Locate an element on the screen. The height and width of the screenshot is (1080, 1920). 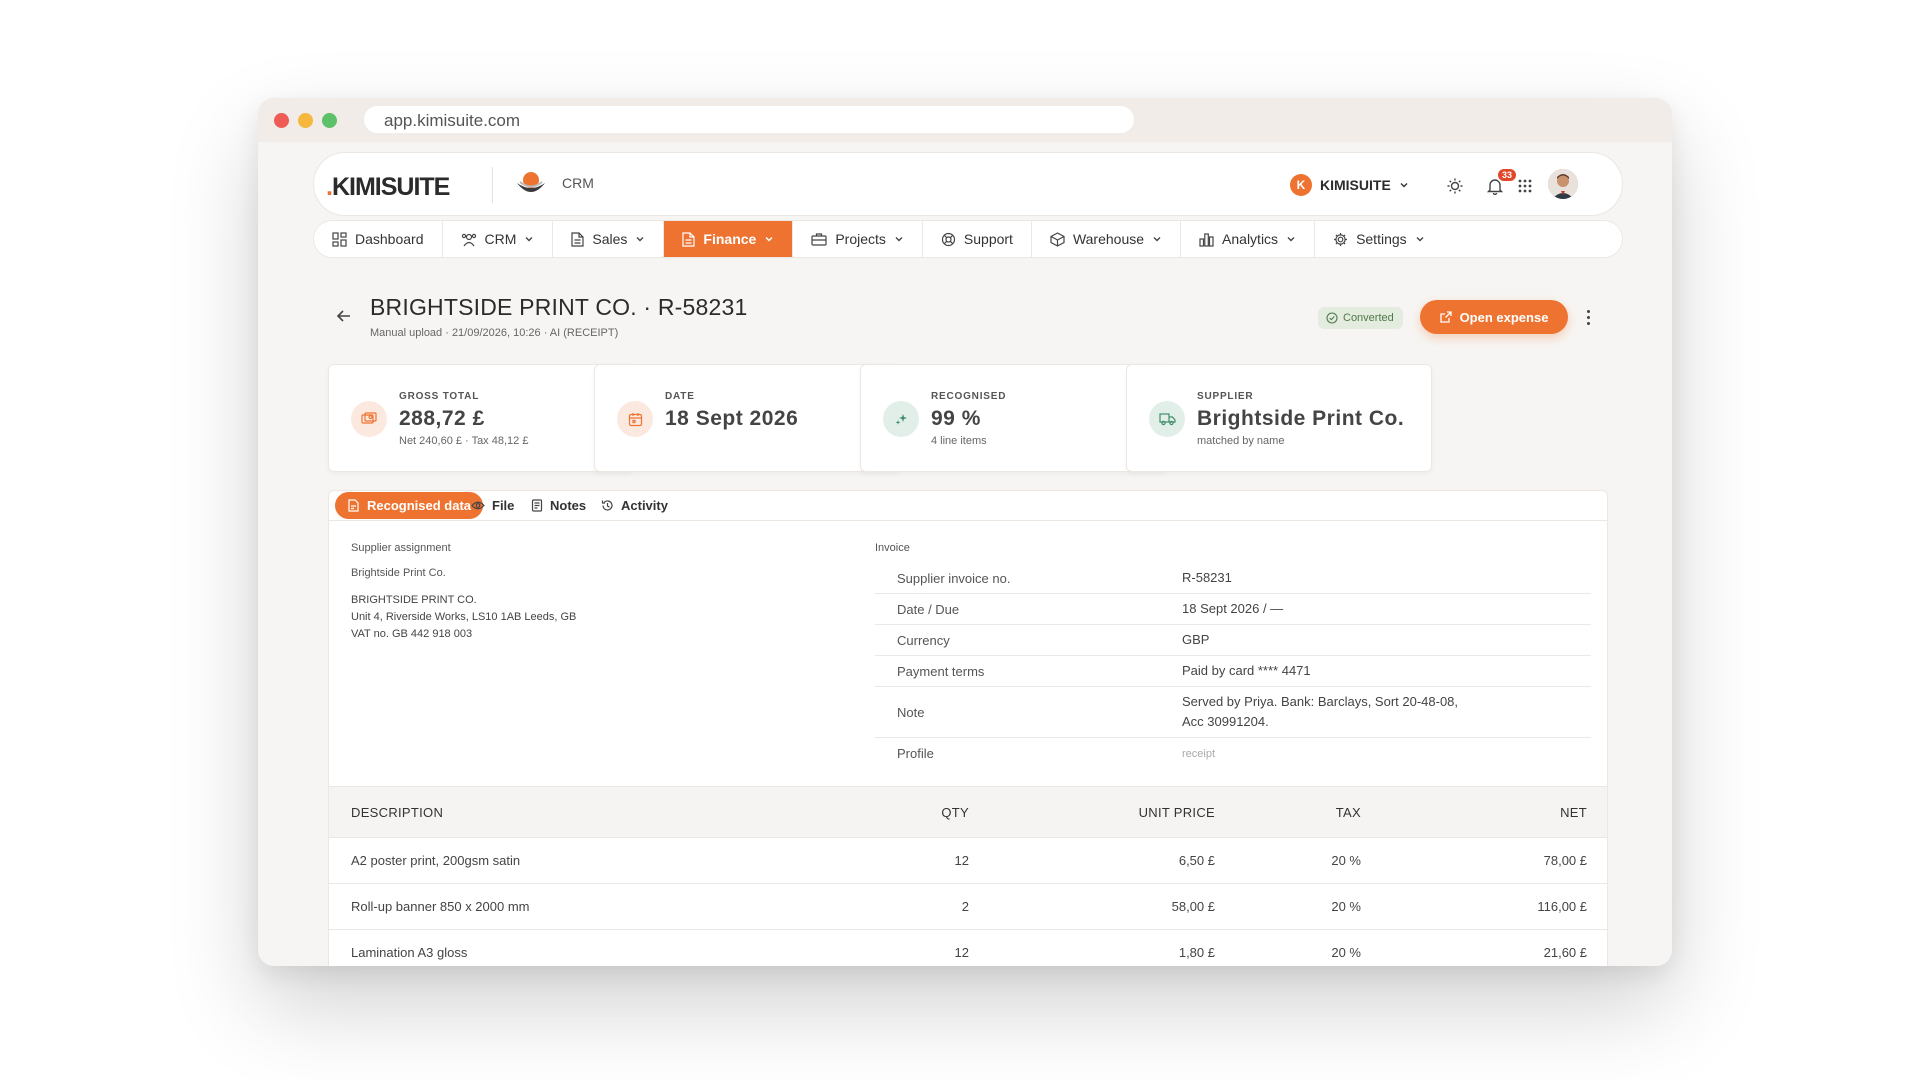
nav-analytics: Analytics is located at coordinates (1248, 239).